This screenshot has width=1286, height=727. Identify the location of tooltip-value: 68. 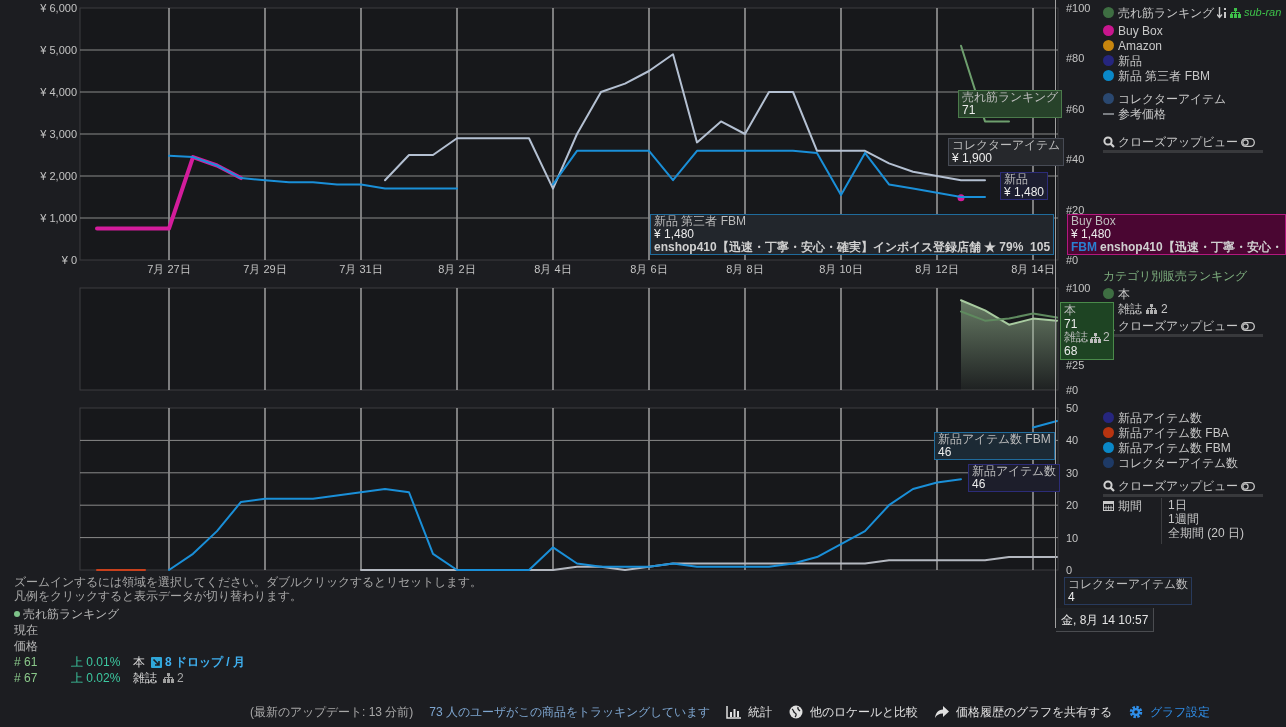
(1071, 351).